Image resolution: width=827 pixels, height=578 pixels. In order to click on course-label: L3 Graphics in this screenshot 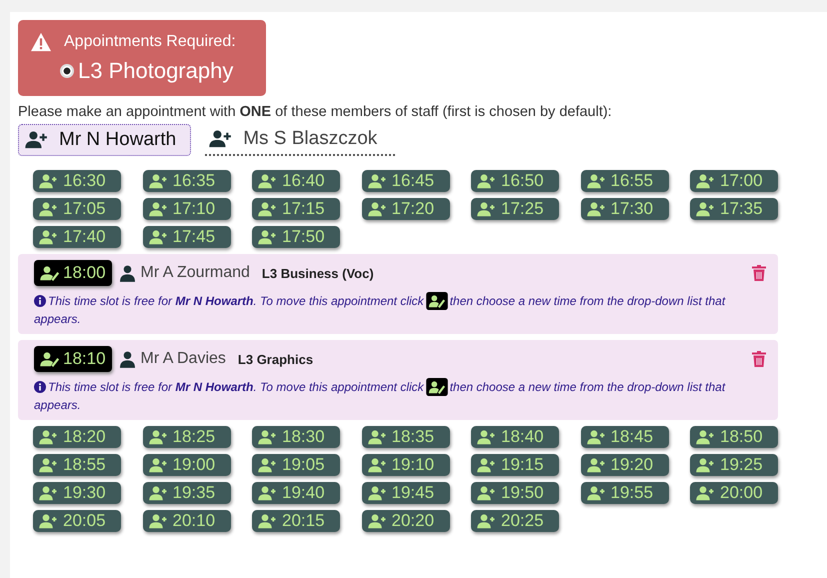, I will do `click(276, 359)`.